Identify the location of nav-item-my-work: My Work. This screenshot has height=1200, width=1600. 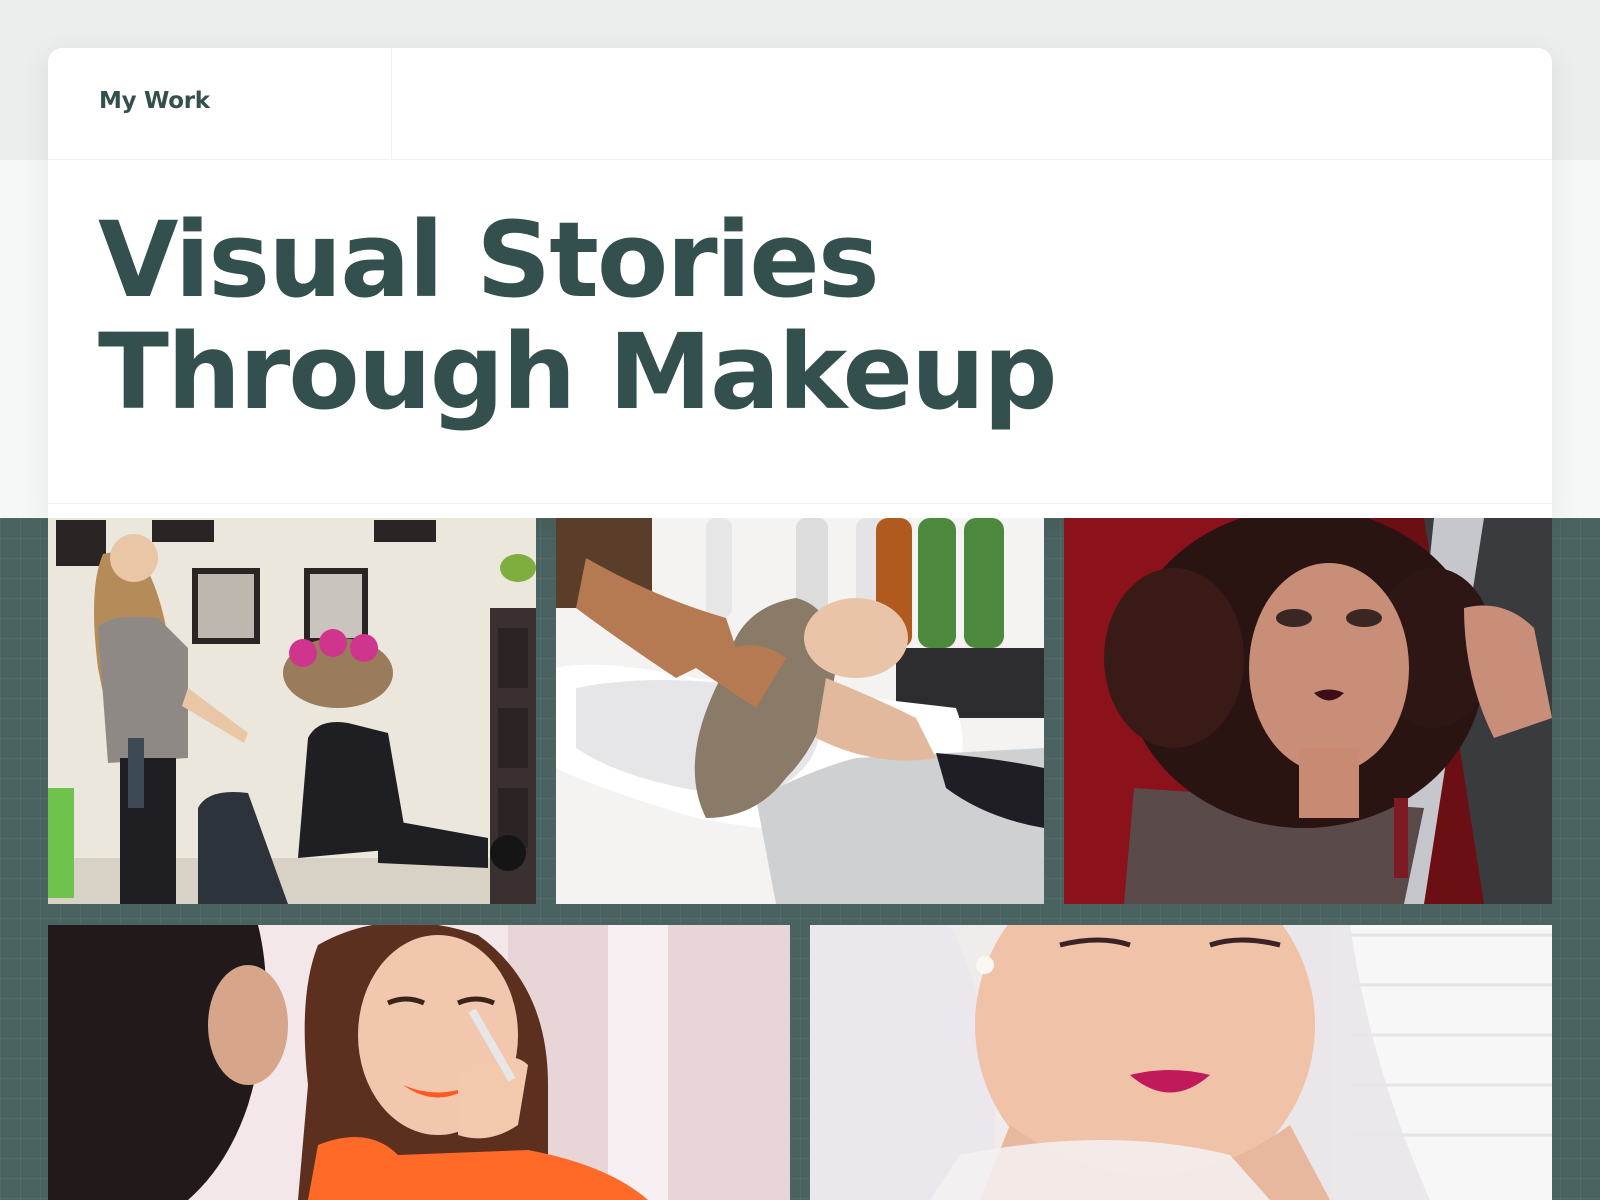
(220, 104).